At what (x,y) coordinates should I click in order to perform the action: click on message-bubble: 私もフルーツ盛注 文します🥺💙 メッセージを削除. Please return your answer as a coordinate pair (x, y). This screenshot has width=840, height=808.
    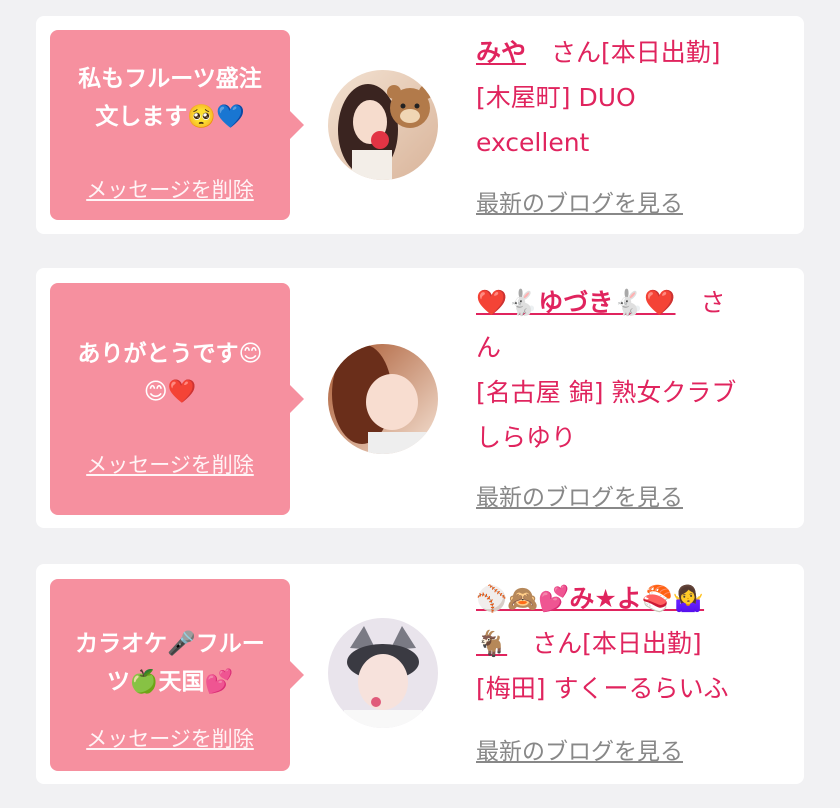
    Looking at the image, I should click on (177, 125).